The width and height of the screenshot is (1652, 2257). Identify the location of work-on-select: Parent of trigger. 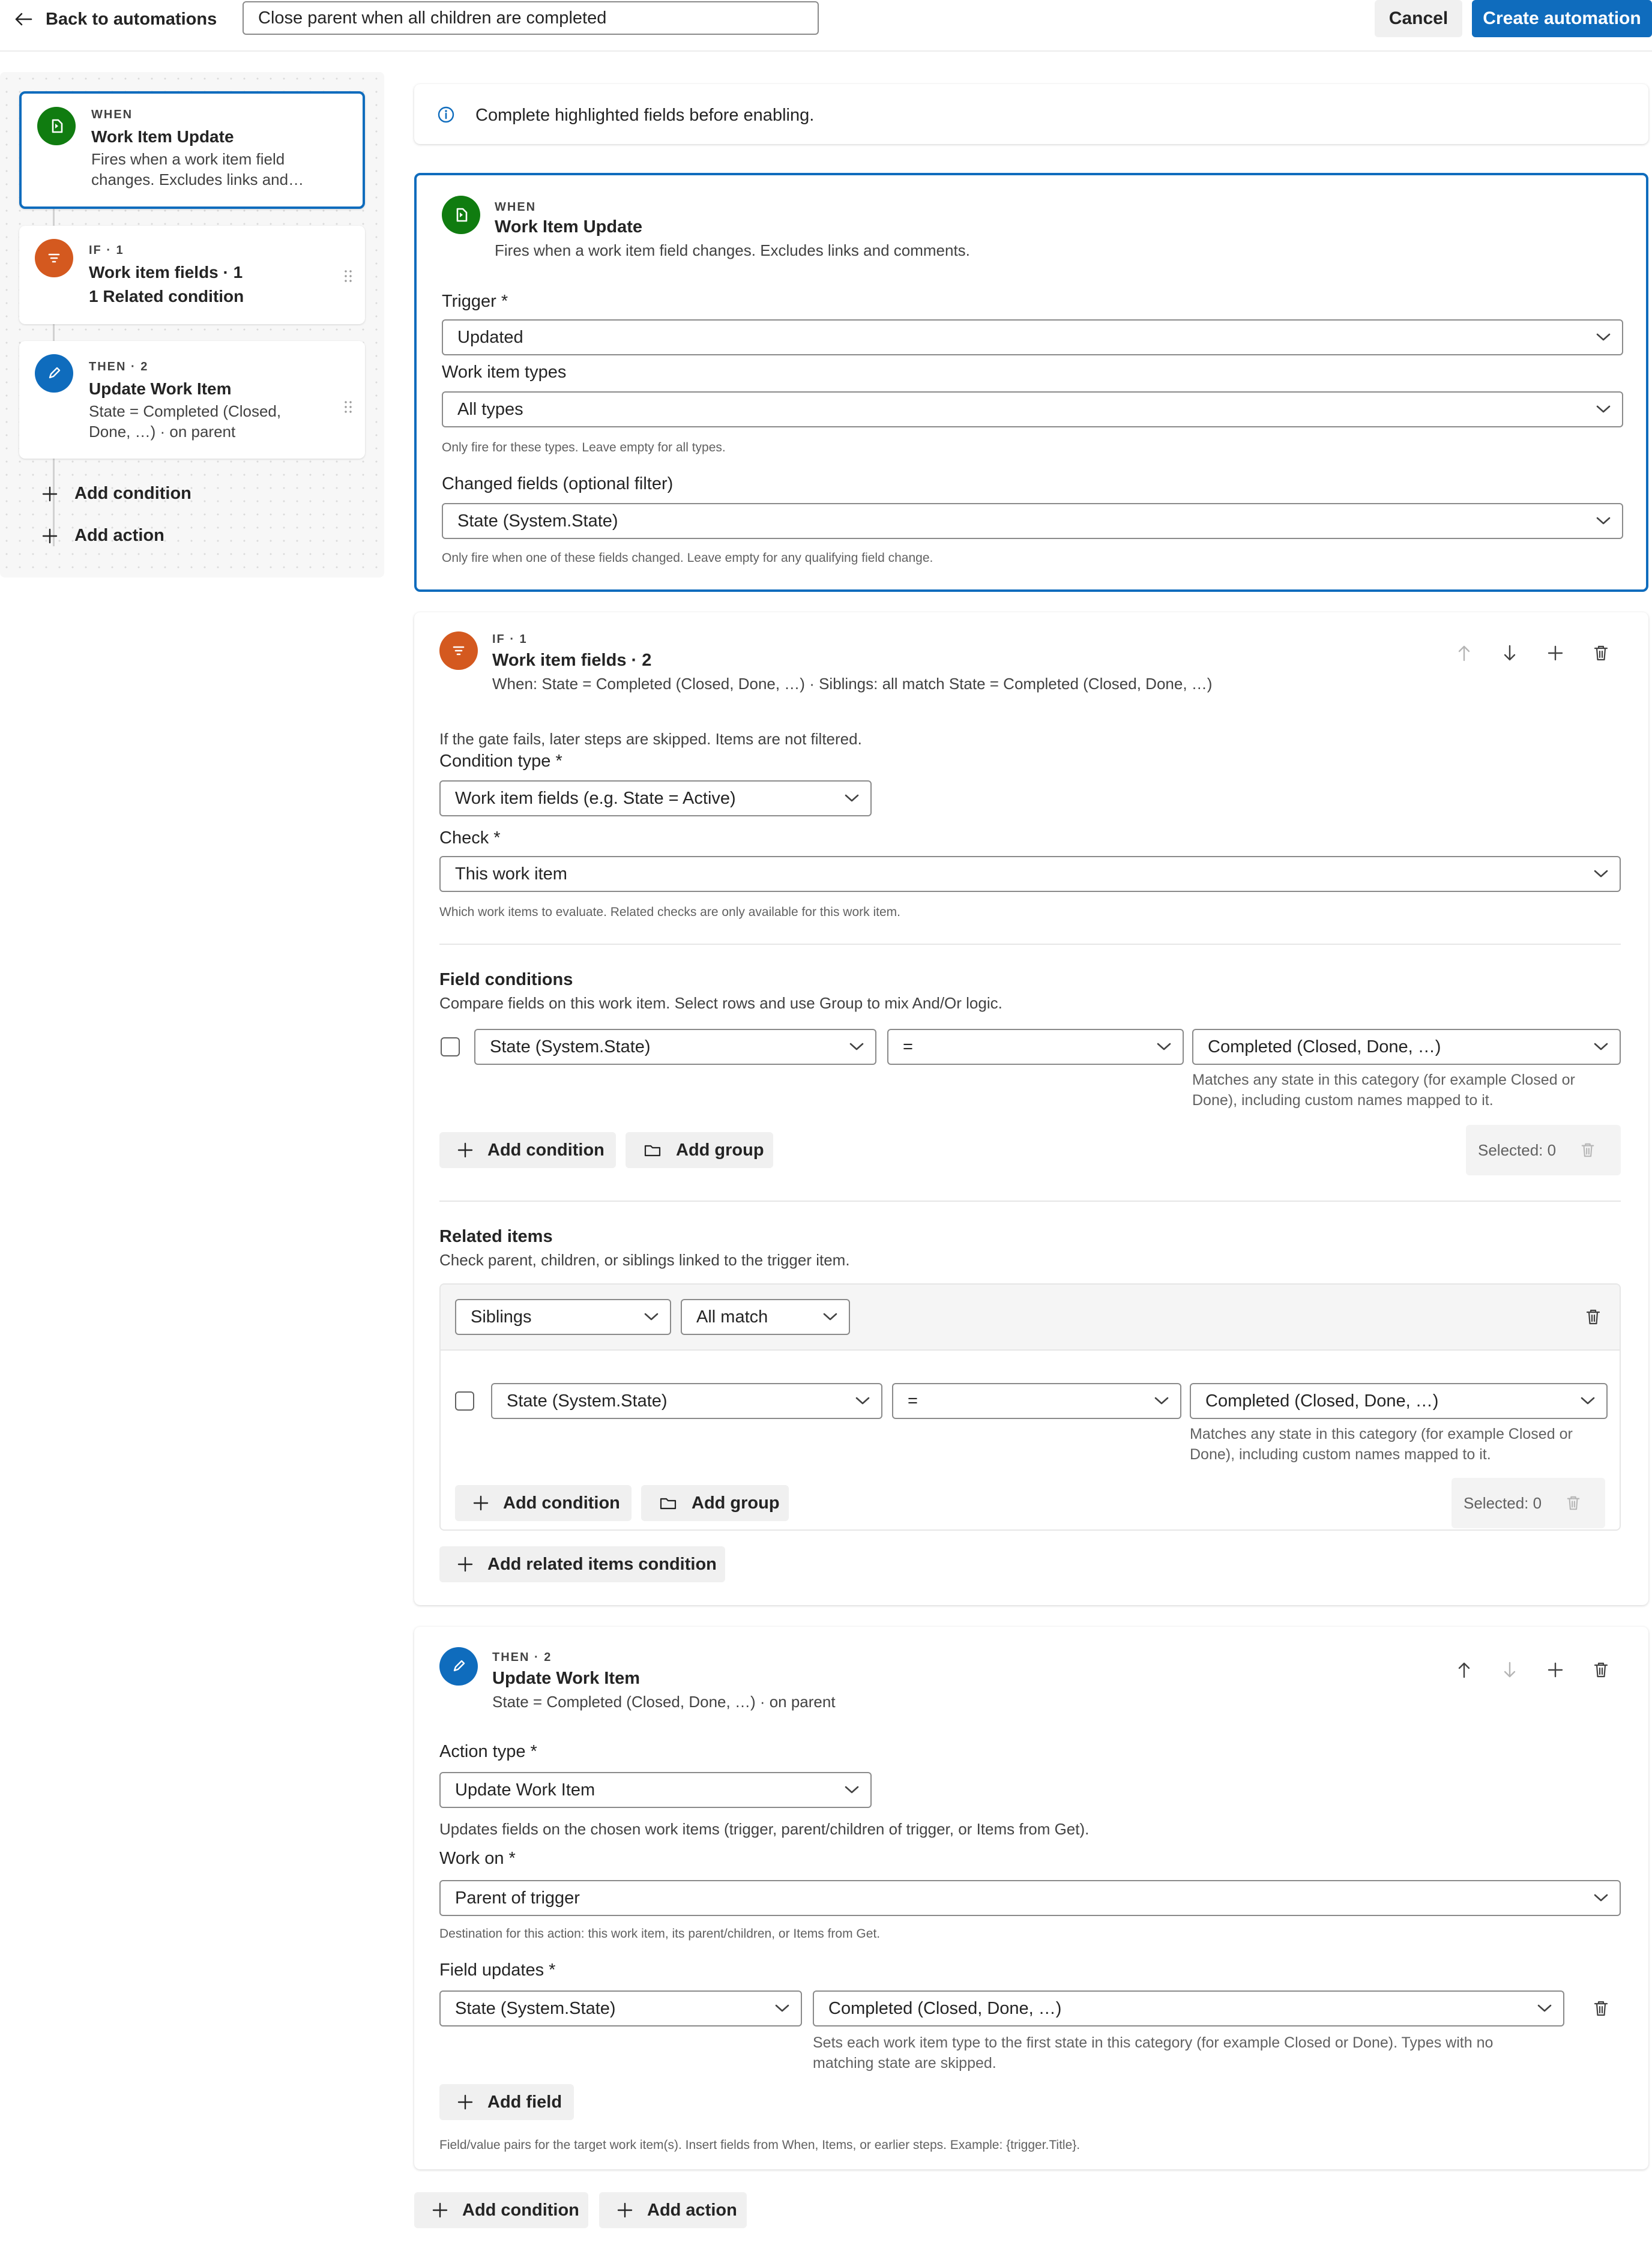
(1030, 1898).